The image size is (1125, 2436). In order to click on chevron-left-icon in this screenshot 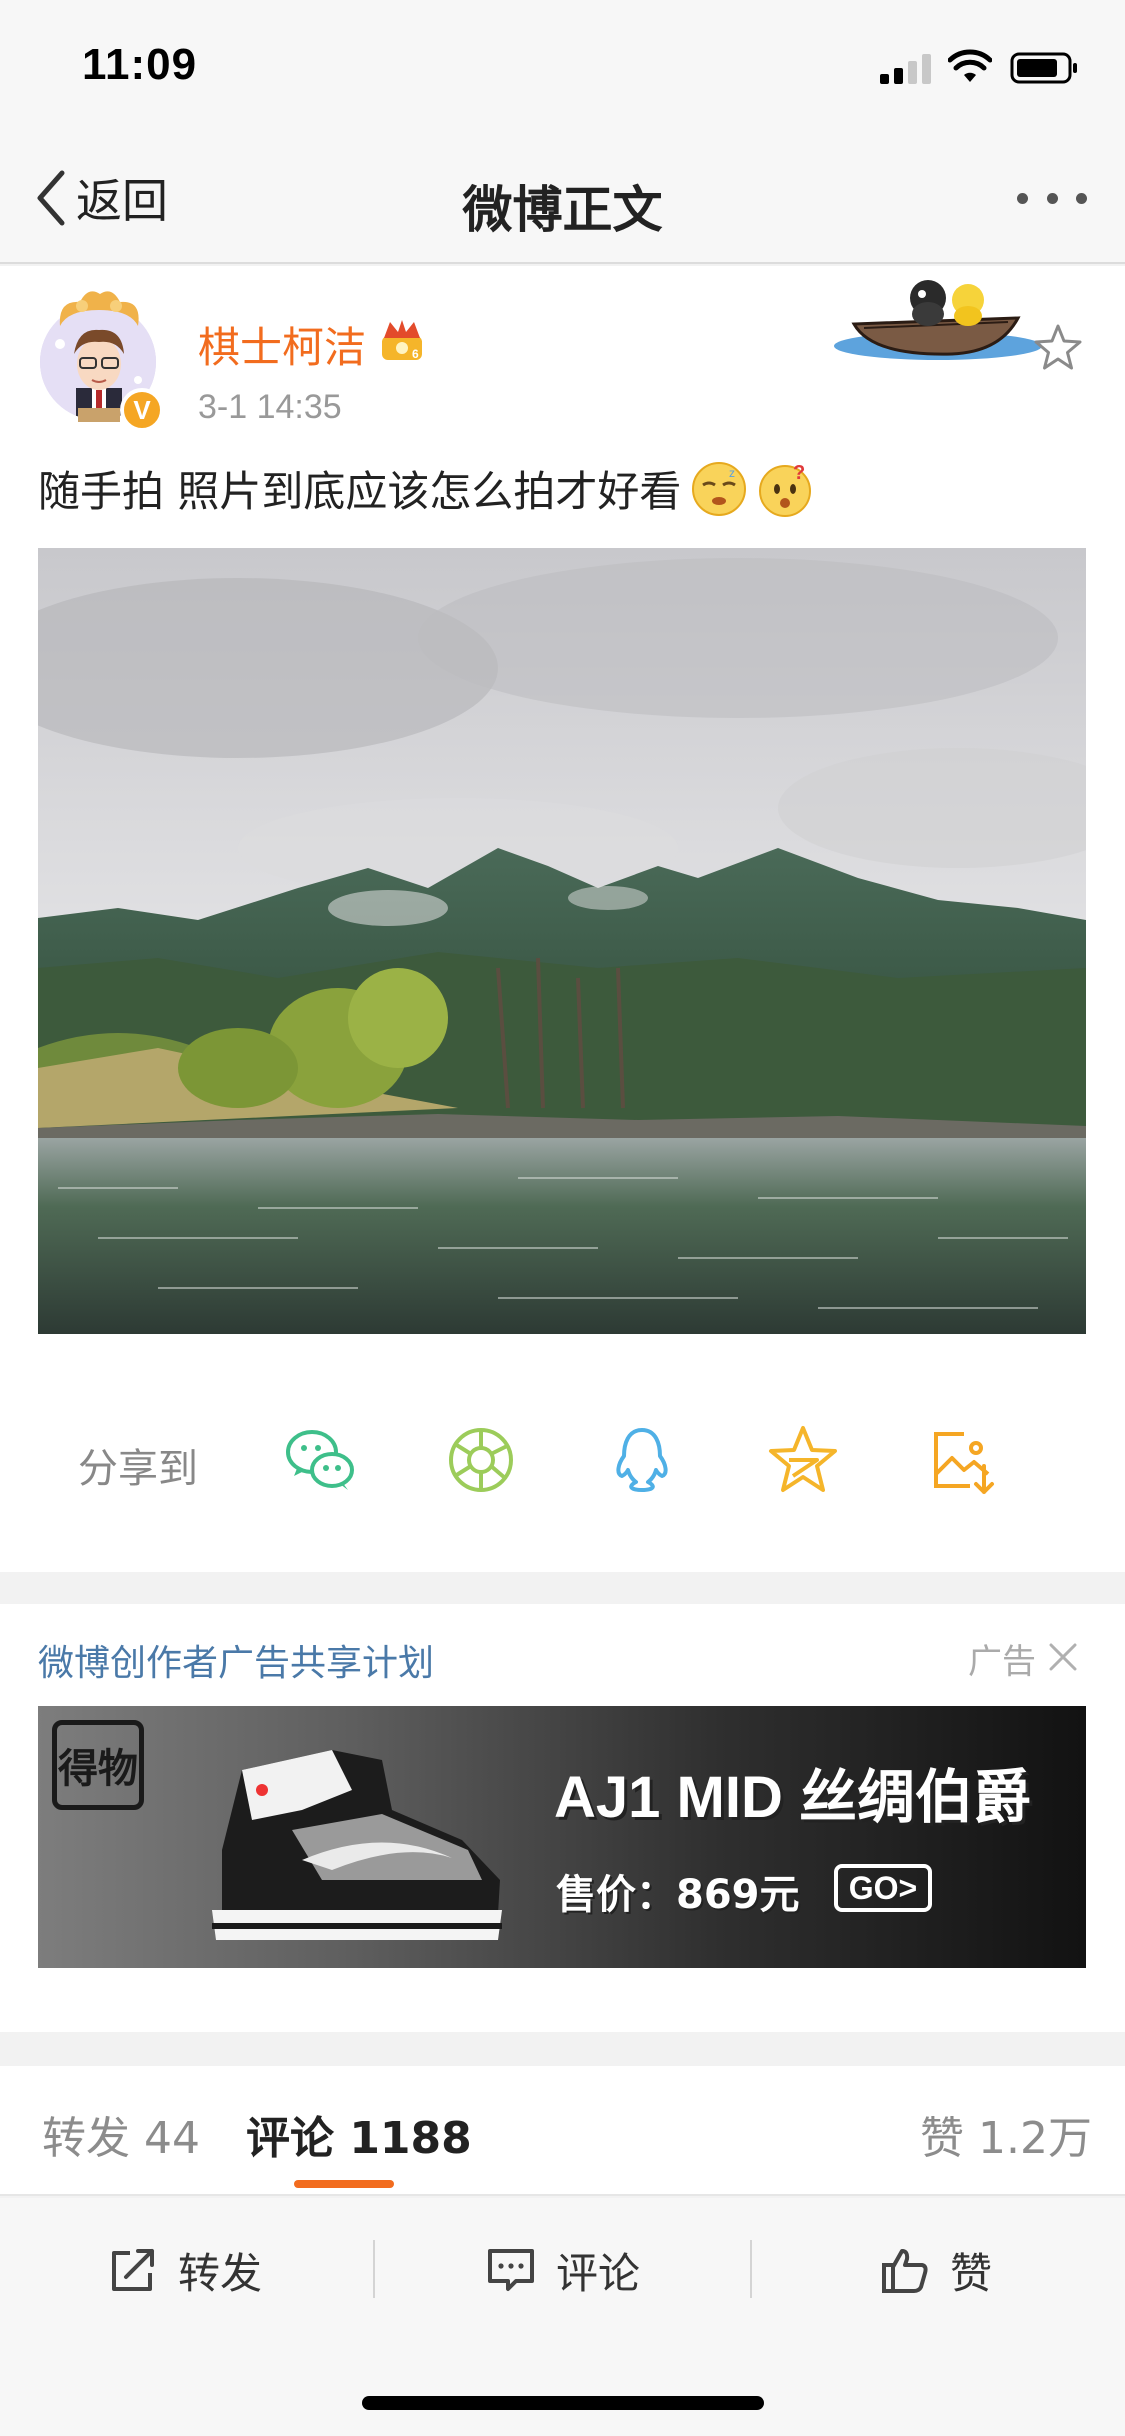, I will do `click(51, 198)`.